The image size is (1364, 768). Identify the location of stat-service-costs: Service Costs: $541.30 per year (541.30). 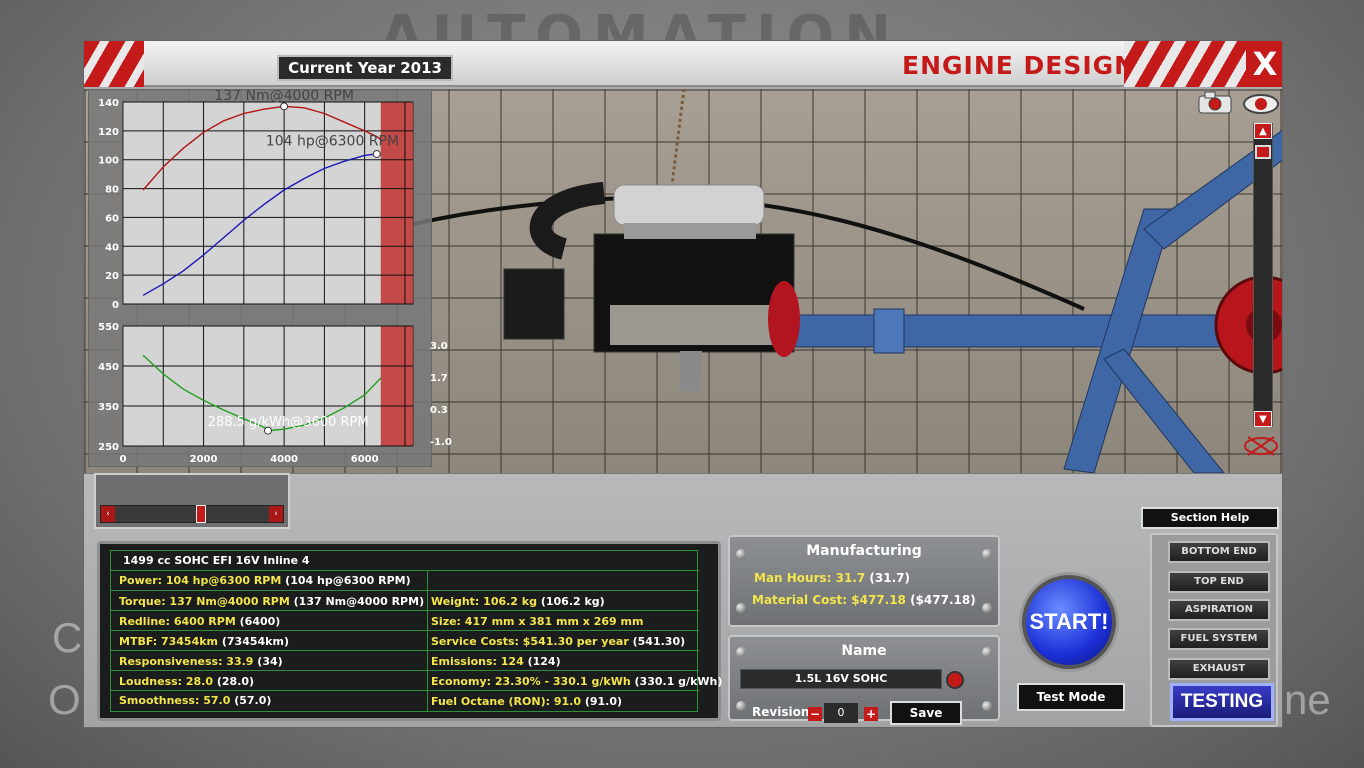
(558, 641).